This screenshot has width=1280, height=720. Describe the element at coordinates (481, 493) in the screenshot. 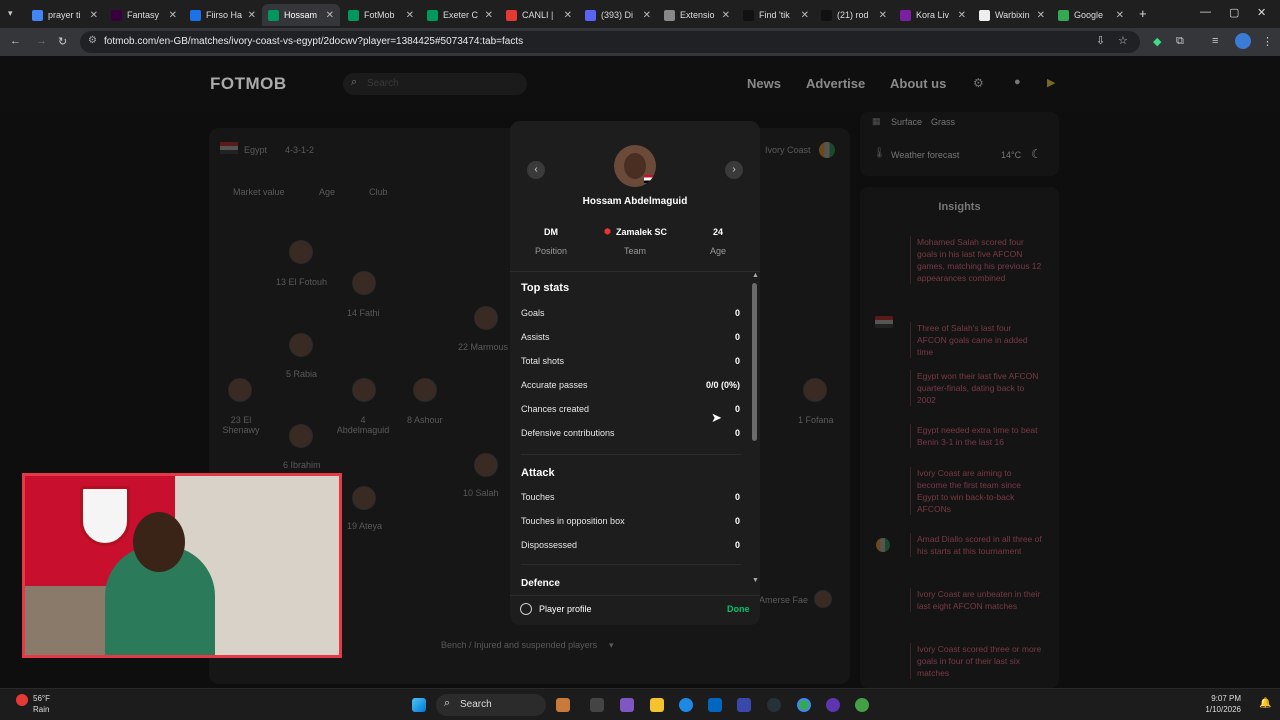

I see `player-label: 10 Salah` at that location.